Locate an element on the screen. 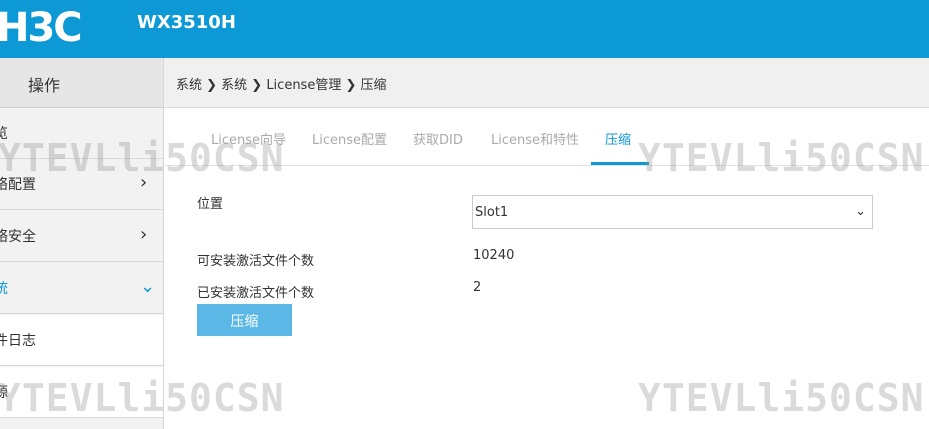  tab-license-config: License配置 is located at coordinates (349, 138).